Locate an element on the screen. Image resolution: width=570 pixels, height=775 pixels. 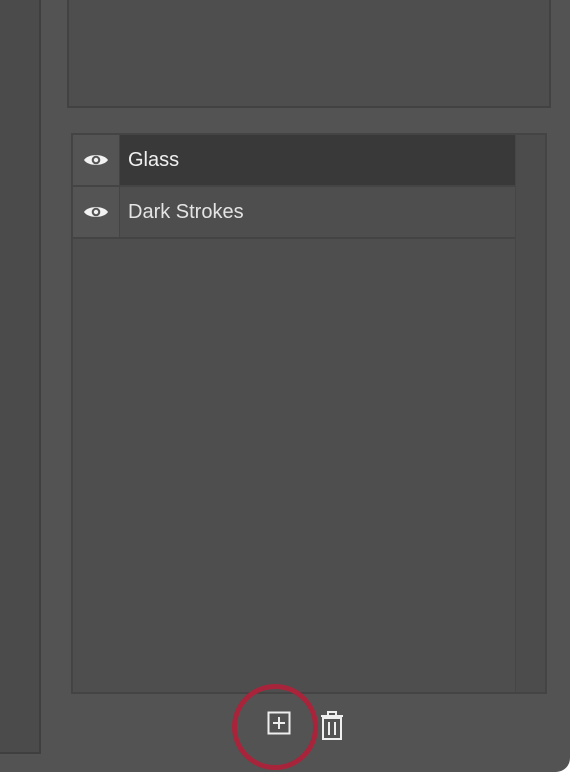
plus-square-icon is located at coordinates (279, 723).